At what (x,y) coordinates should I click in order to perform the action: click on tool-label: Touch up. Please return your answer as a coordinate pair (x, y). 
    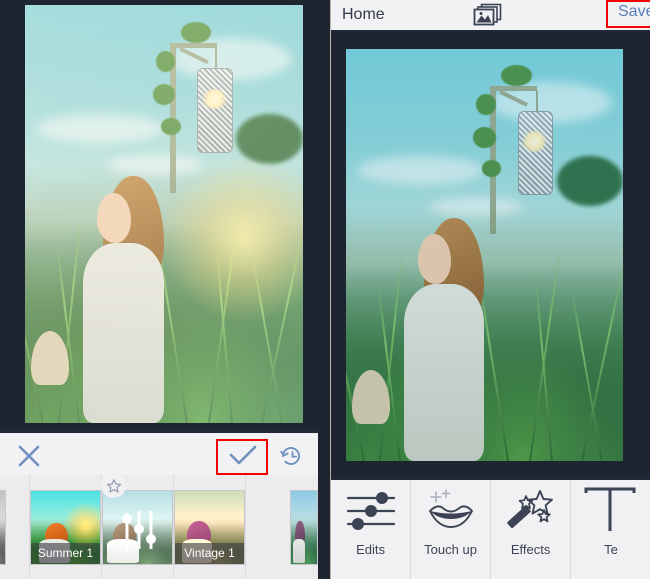
    Looking at the image, I should click on (450, 549).